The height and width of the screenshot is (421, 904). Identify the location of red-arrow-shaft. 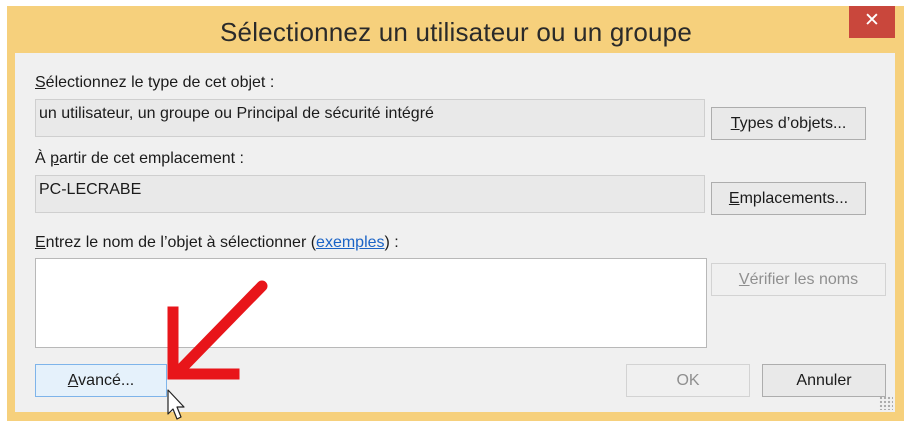
(222, 327).